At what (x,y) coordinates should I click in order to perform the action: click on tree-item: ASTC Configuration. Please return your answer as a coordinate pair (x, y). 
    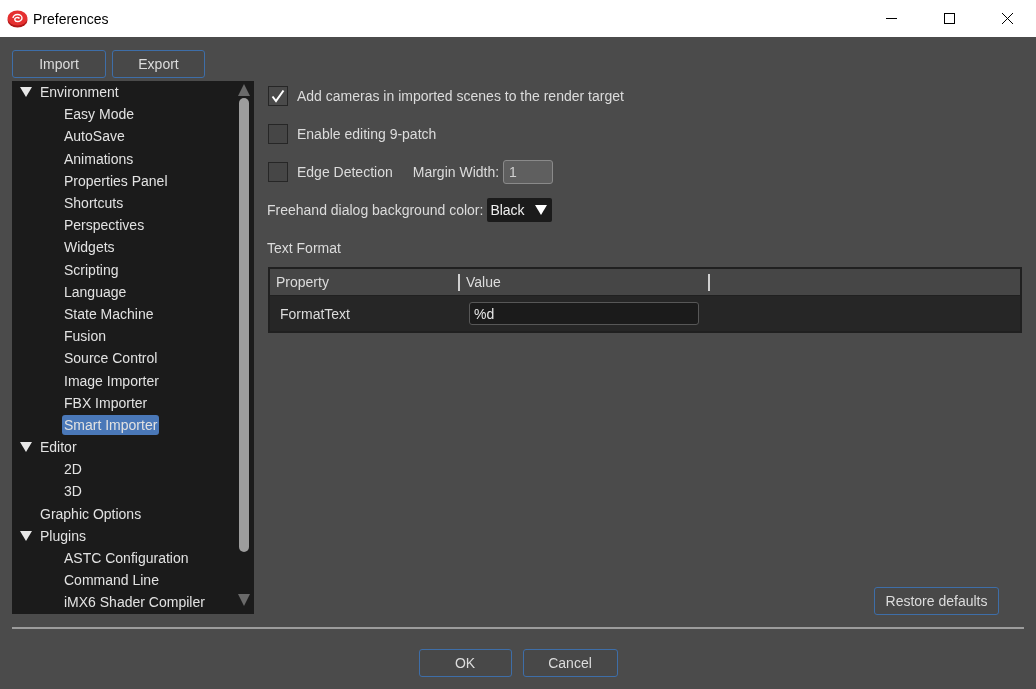
    Looking at the image, I should click on (126, 558).